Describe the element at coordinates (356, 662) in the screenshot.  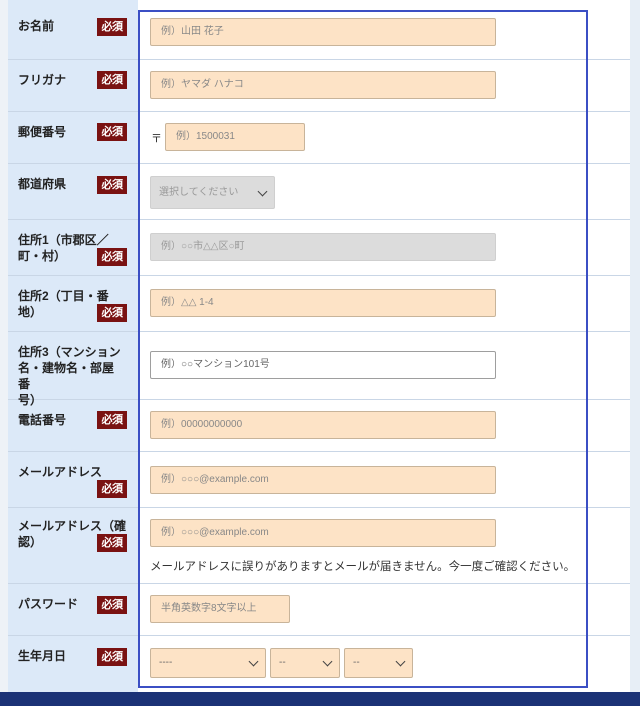
I see `birth-day-value: --` at that location.